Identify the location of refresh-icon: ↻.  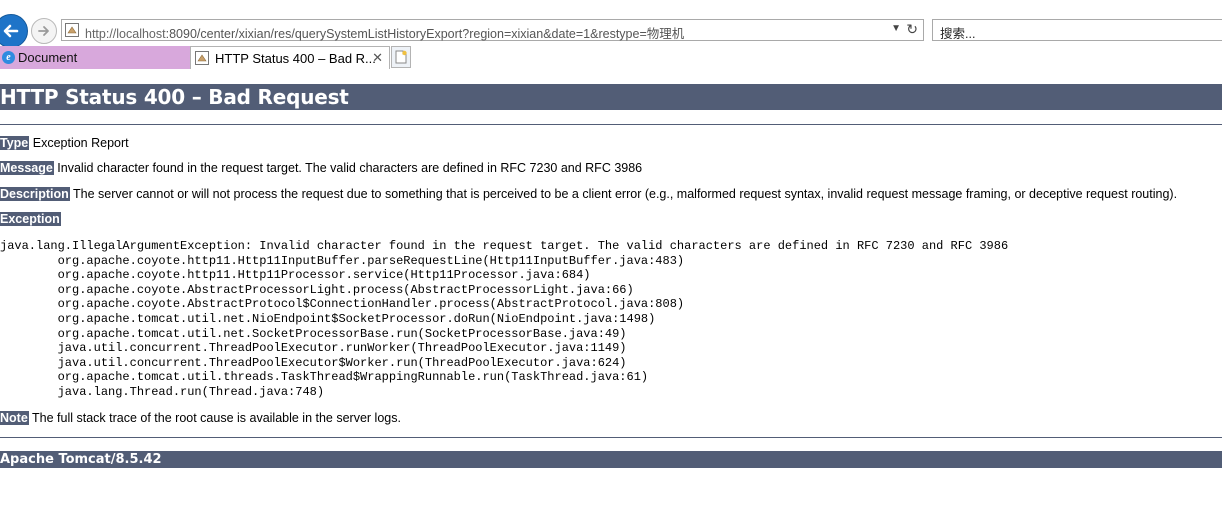
(912, 29).